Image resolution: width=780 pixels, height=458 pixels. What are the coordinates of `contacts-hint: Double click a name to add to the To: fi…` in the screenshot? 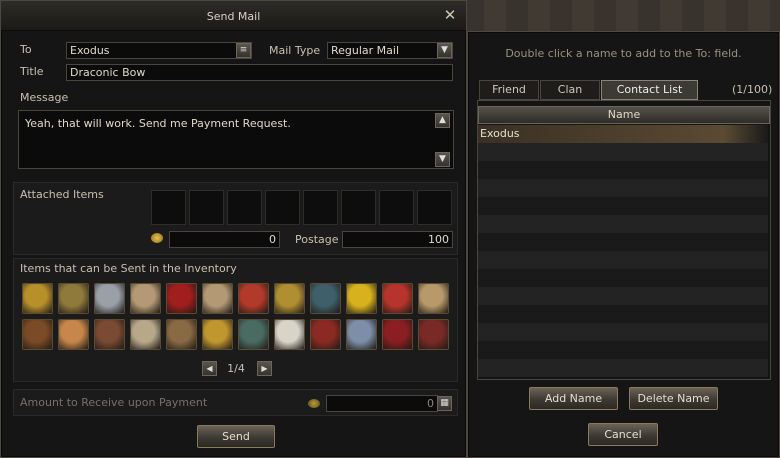 It's located at (623, 53).